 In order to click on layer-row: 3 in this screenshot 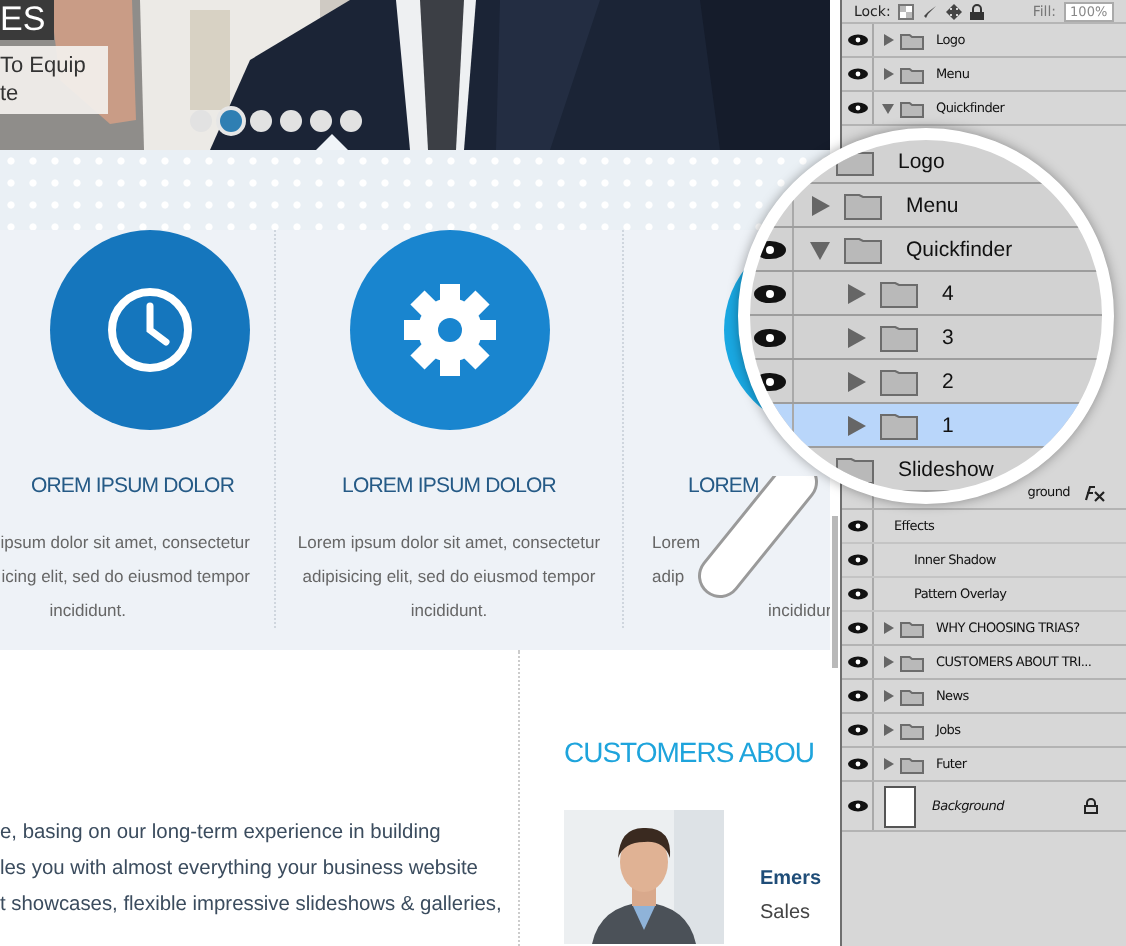, I will do `click(926, 338)`.